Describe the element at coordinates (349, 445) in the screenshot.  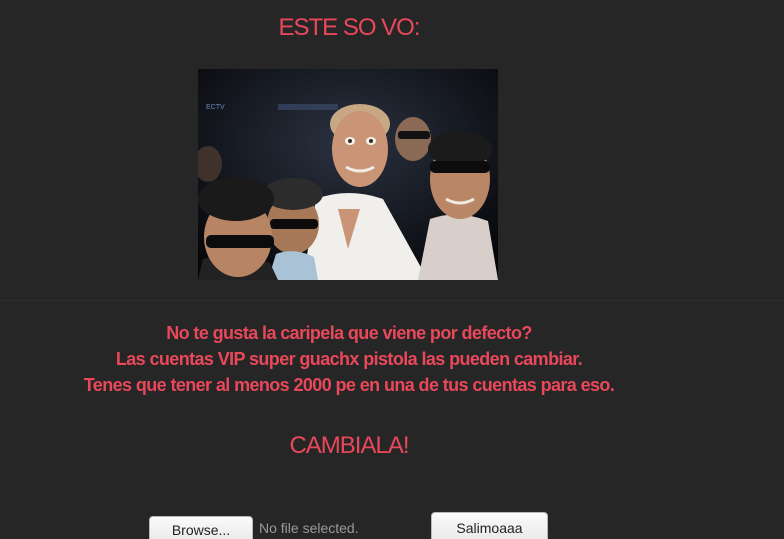
I see `change-heading: CAMBIALA!` at that location.